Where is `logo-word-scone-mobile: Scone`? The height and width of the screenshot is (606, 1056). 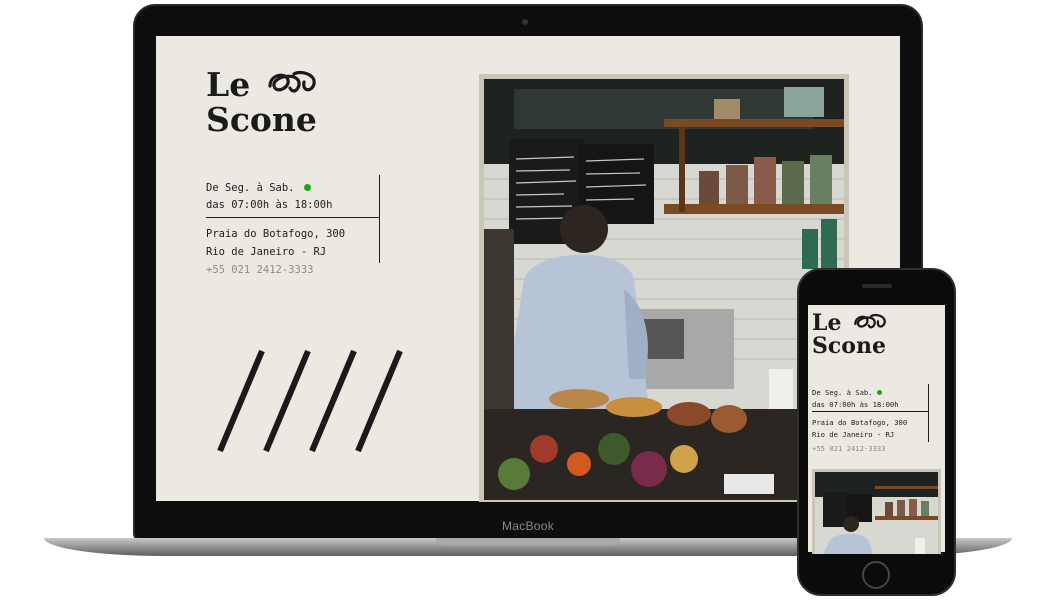
logo-word-scone-mobile: Scone is located at coordinates (849, 346).